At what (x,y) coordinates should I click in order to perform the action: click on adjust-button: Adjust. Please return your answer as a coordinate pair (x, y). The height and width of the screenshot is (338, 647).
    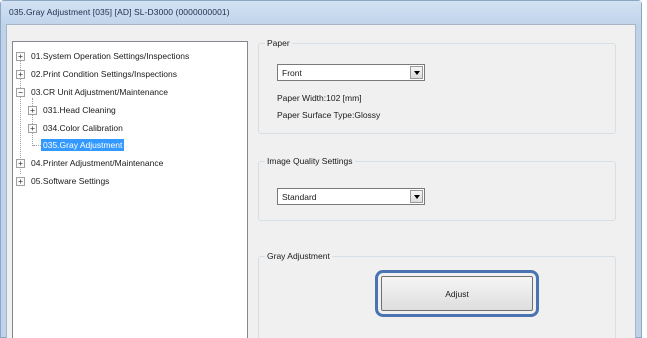
    Looking at the image, I should click on (457, 293).